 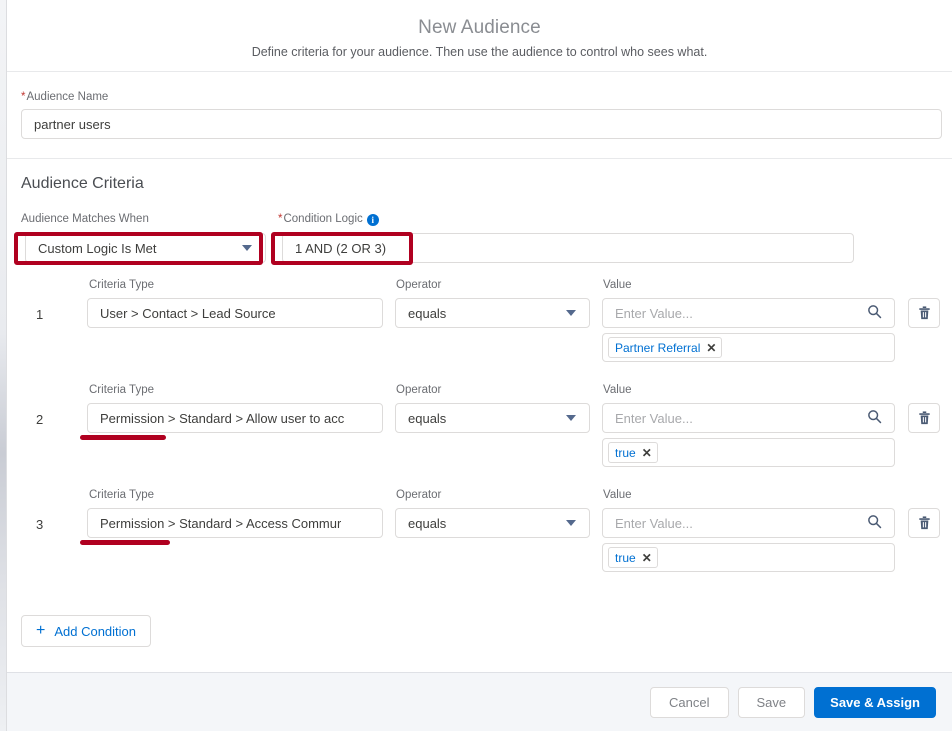 I want to click on audience-name-label: *Audience Name, so click(x=64, y=97).